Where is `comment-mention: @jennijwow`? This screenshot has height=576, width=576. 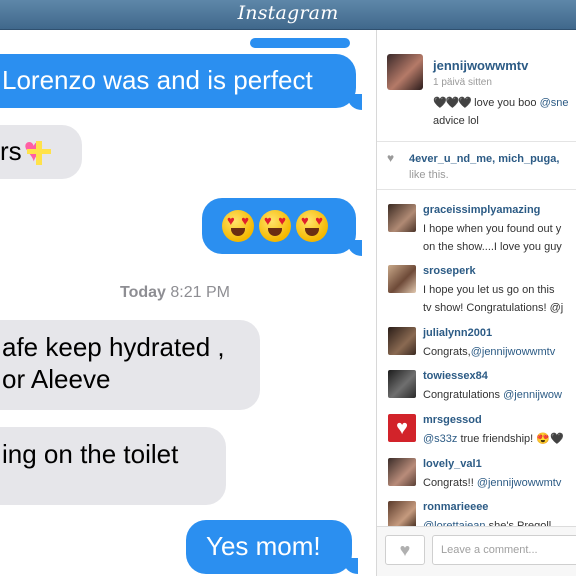 comment-mention: @jennijwow is located at coordinates (532, 395).